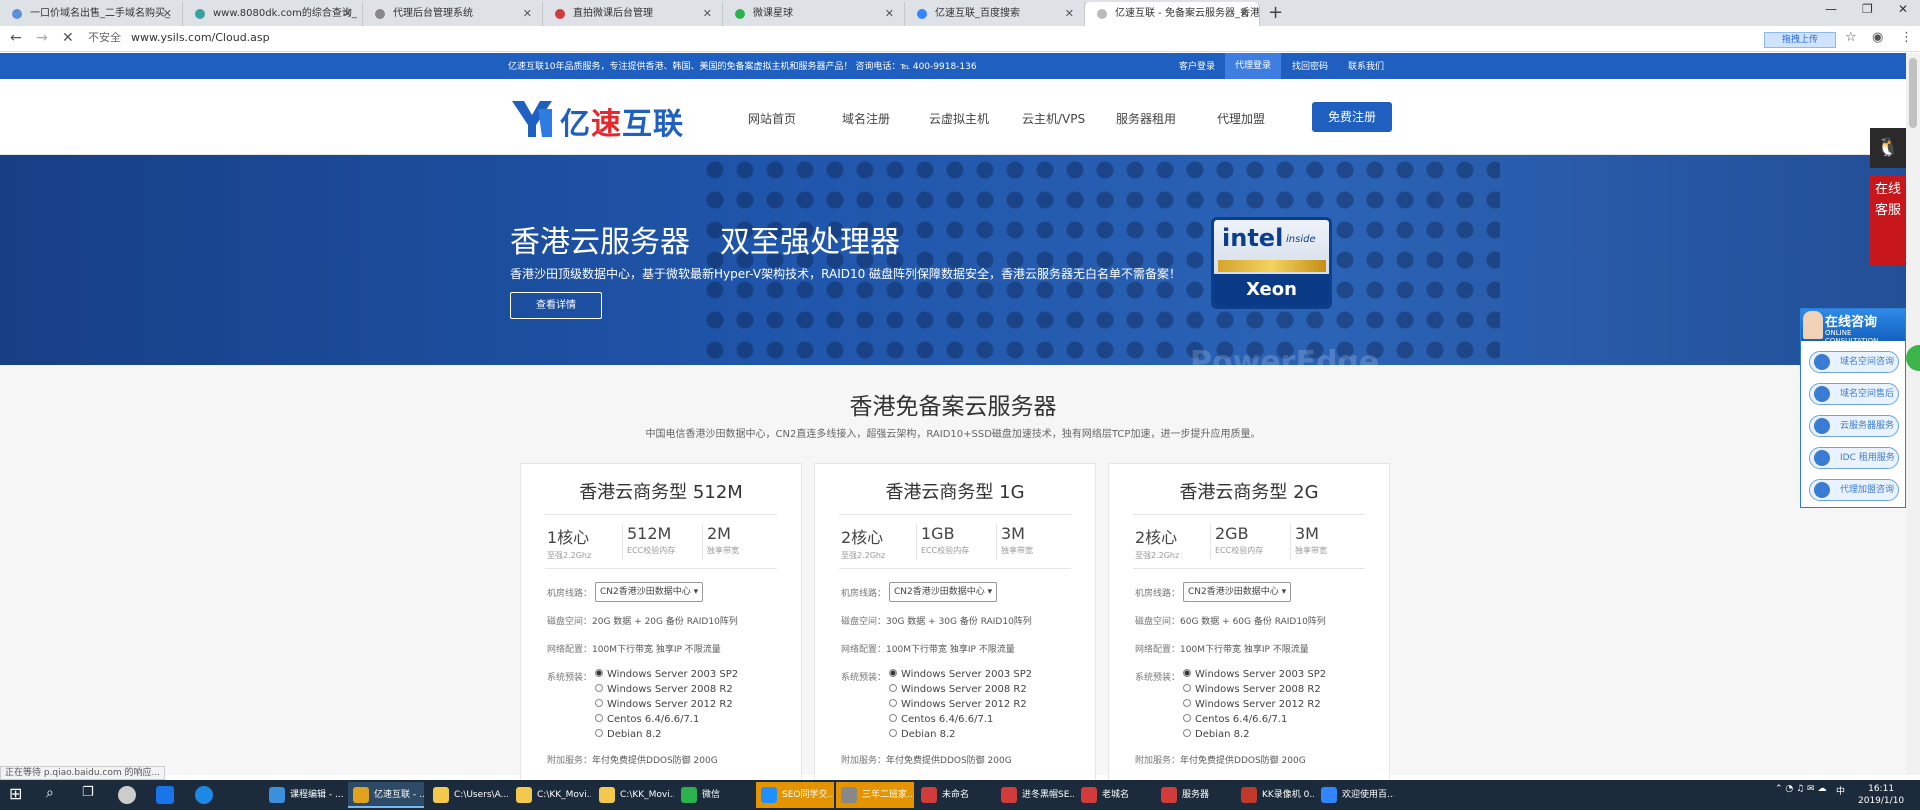 The width and height of the screenshot is (1920, 810). I want to click on windows-start-icon: ⊞, so click(18, 793).